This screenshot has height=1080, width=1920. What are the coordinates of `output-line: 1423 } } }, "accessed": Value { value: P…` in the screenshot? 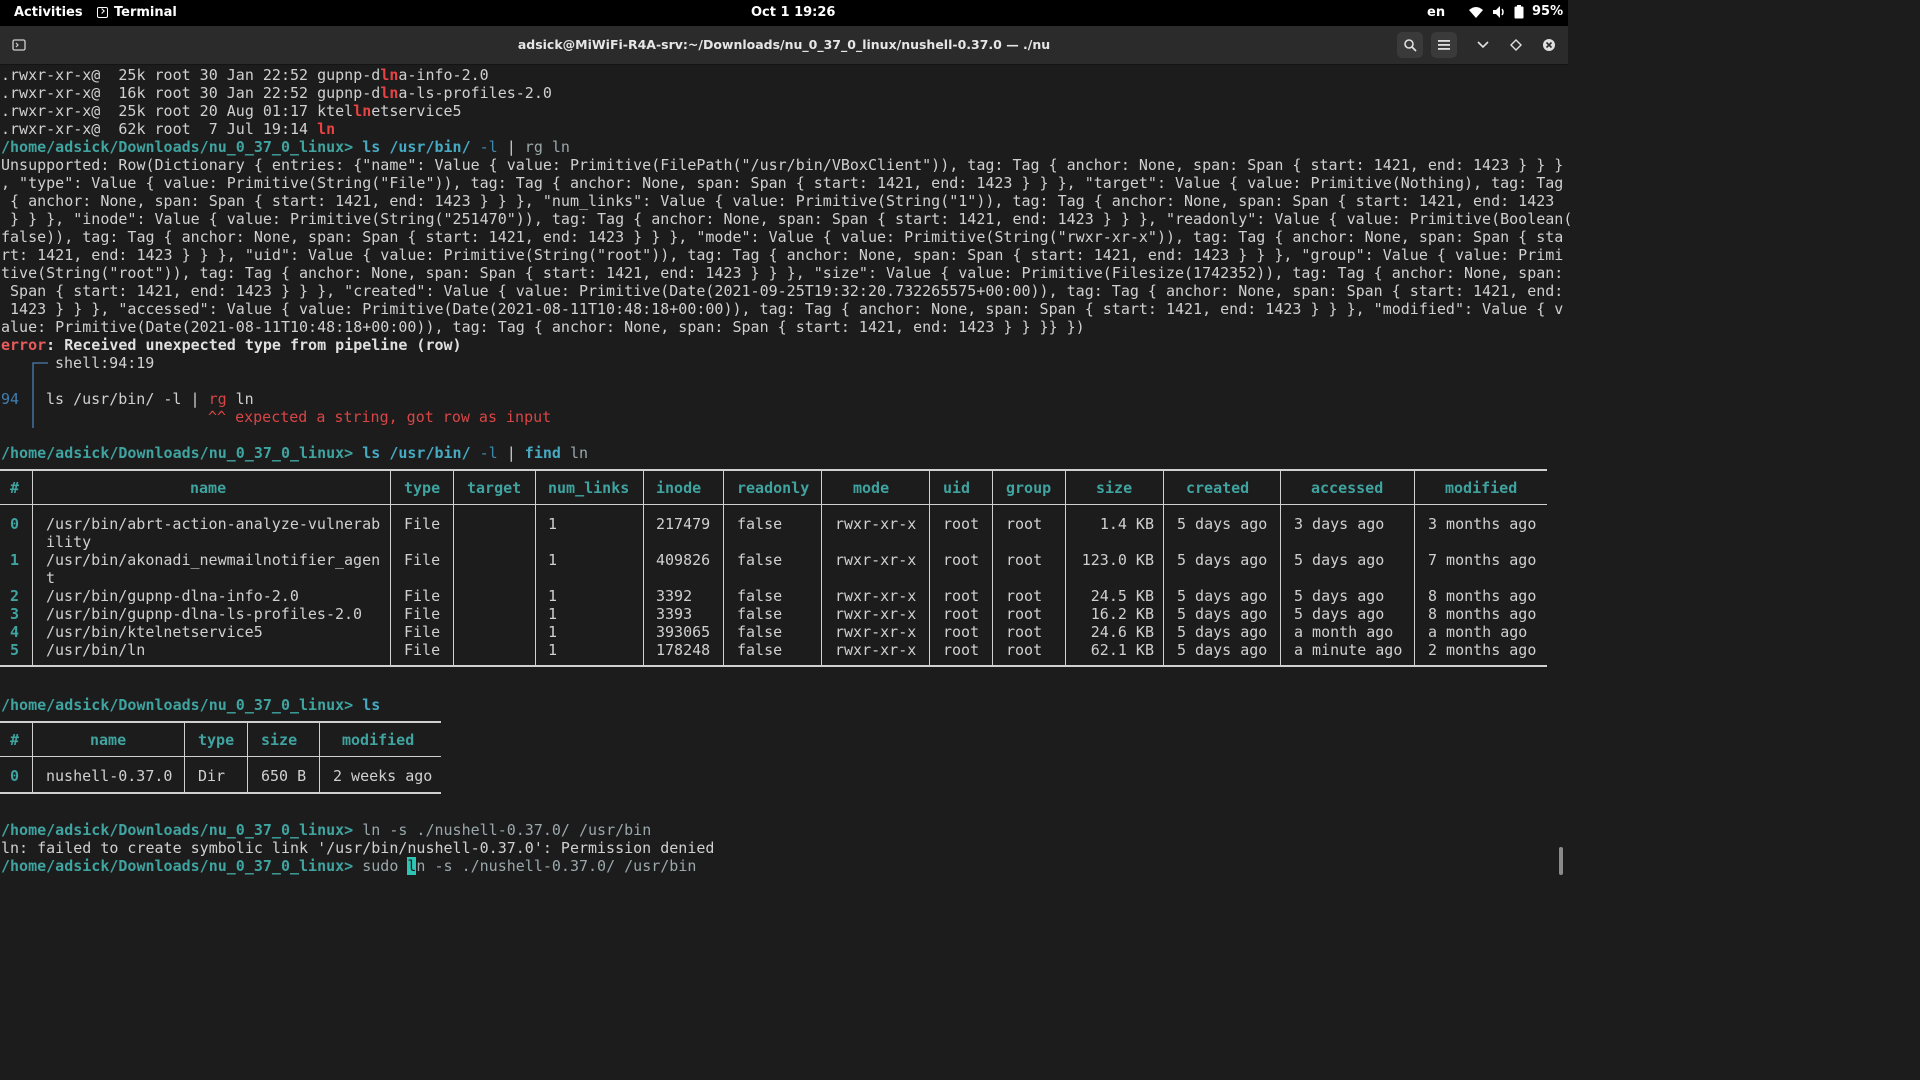 It's located at (782, 309).